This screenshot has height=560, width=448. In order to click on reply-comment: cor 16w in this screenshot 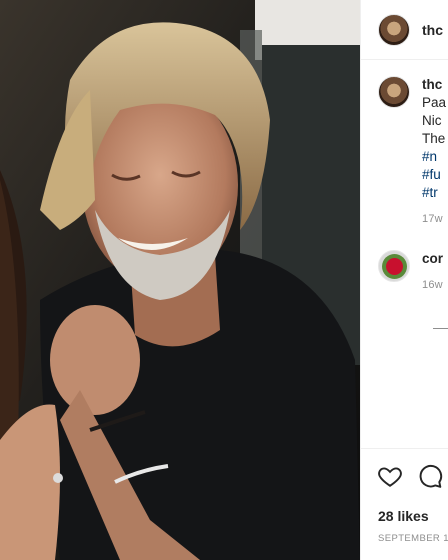, I will do `click(404, 261)`.